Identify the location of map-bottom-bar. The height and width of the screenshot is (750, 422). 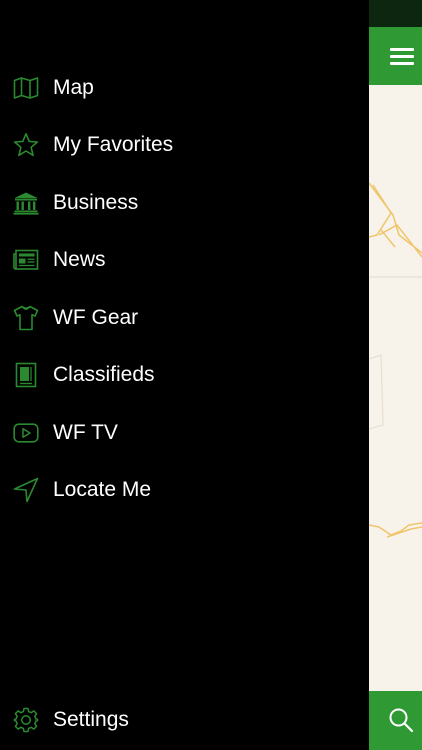
(395, 720).